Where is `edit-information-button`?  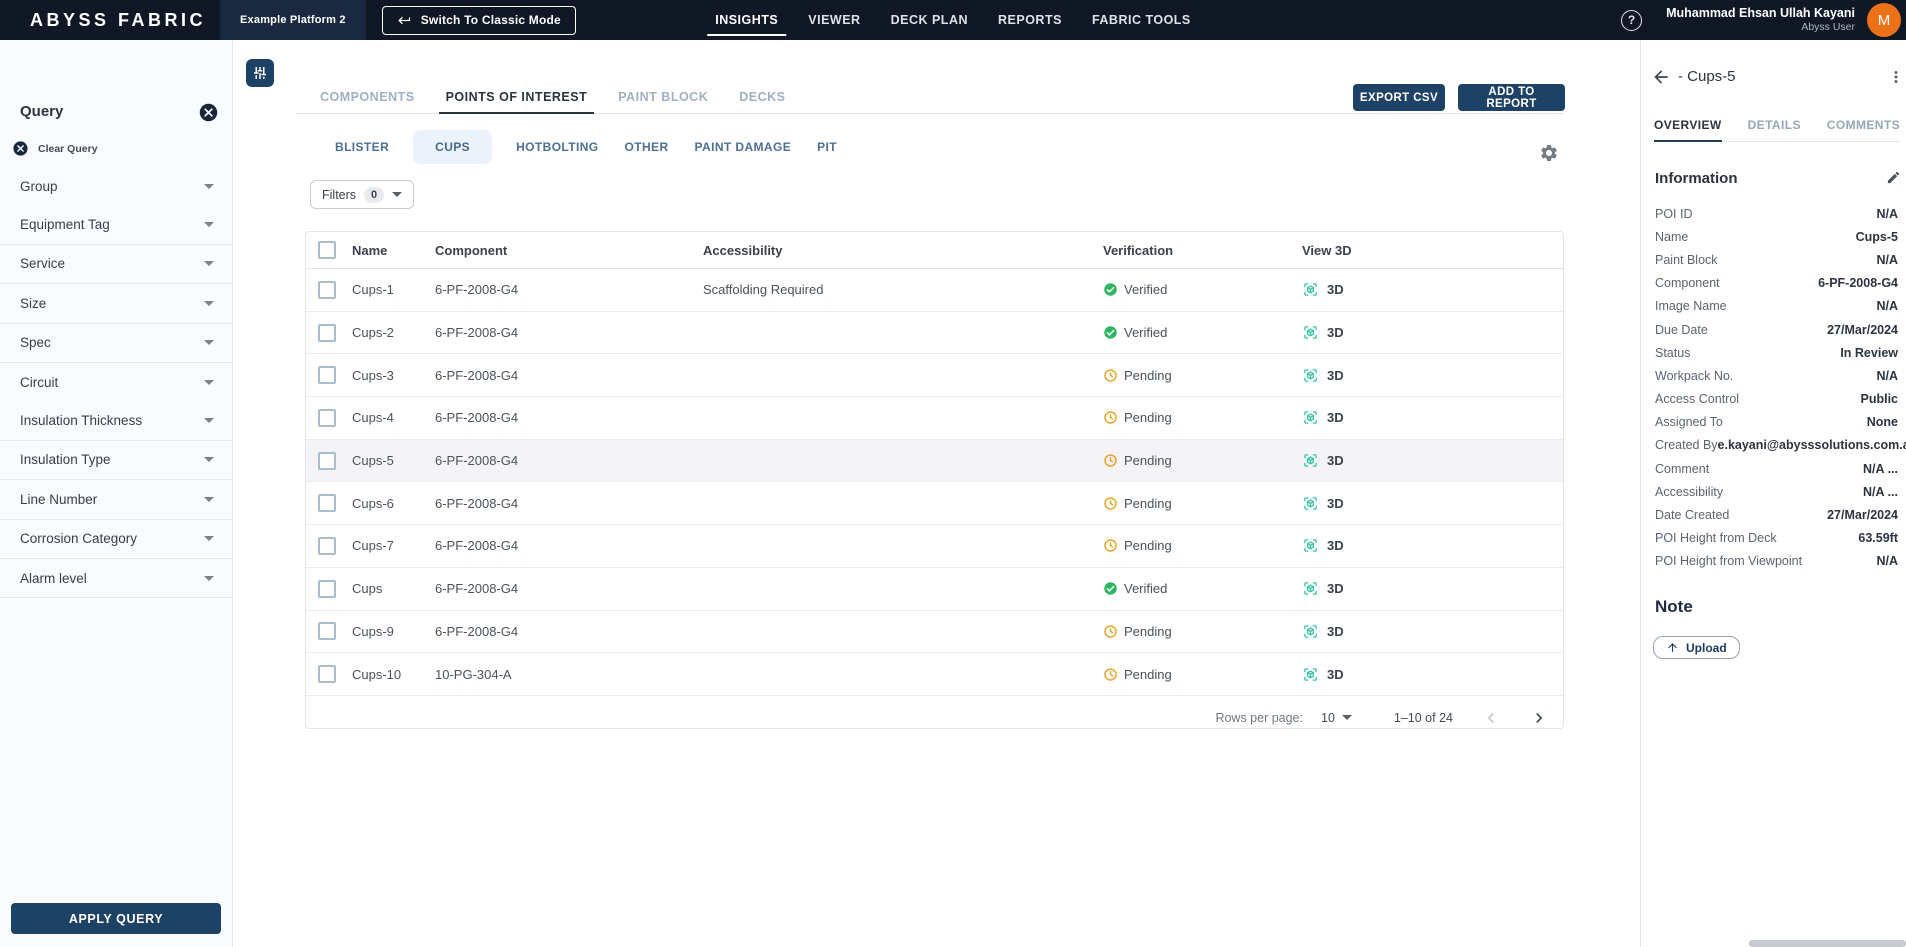
edit-information-button is located at coordinates (1893, 178).